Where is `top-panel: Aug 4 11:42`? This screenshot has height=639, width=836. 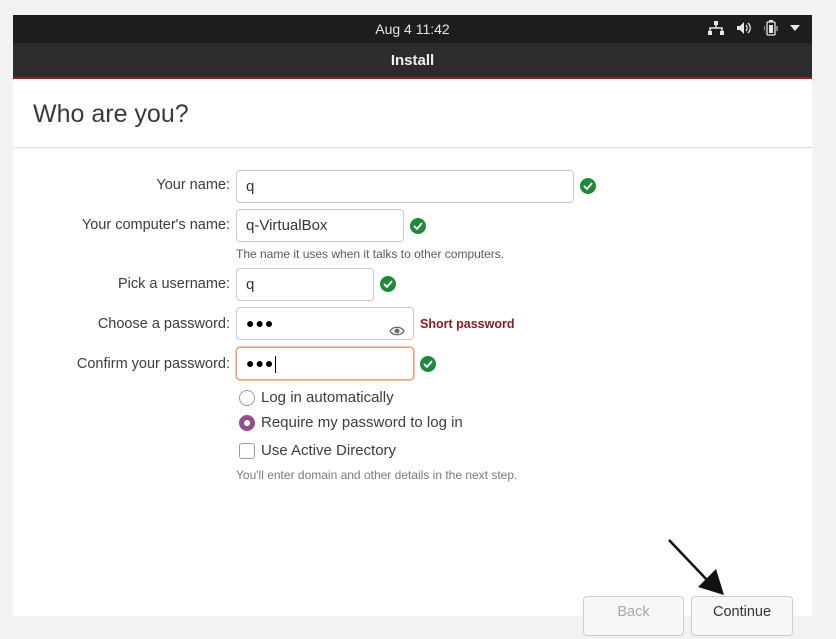 top-panel: Aug 4 11:42 is located at coordinates (412, 29).